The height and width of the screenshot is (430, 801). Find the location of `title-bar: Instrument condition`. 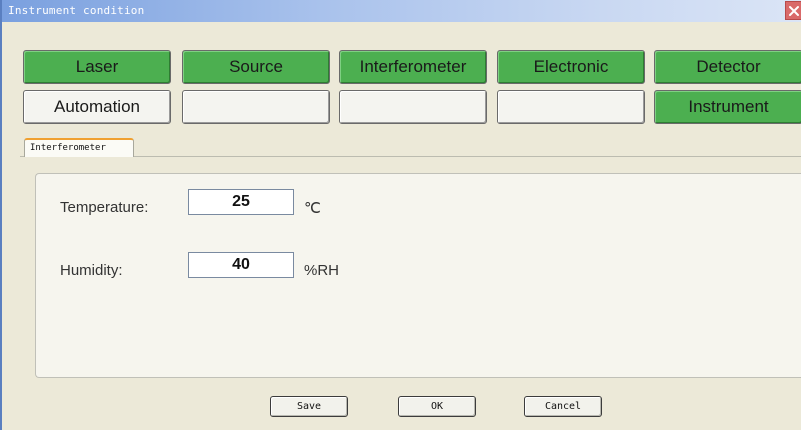

title-bar: Instrument condition is located at coordinates (401, 11).